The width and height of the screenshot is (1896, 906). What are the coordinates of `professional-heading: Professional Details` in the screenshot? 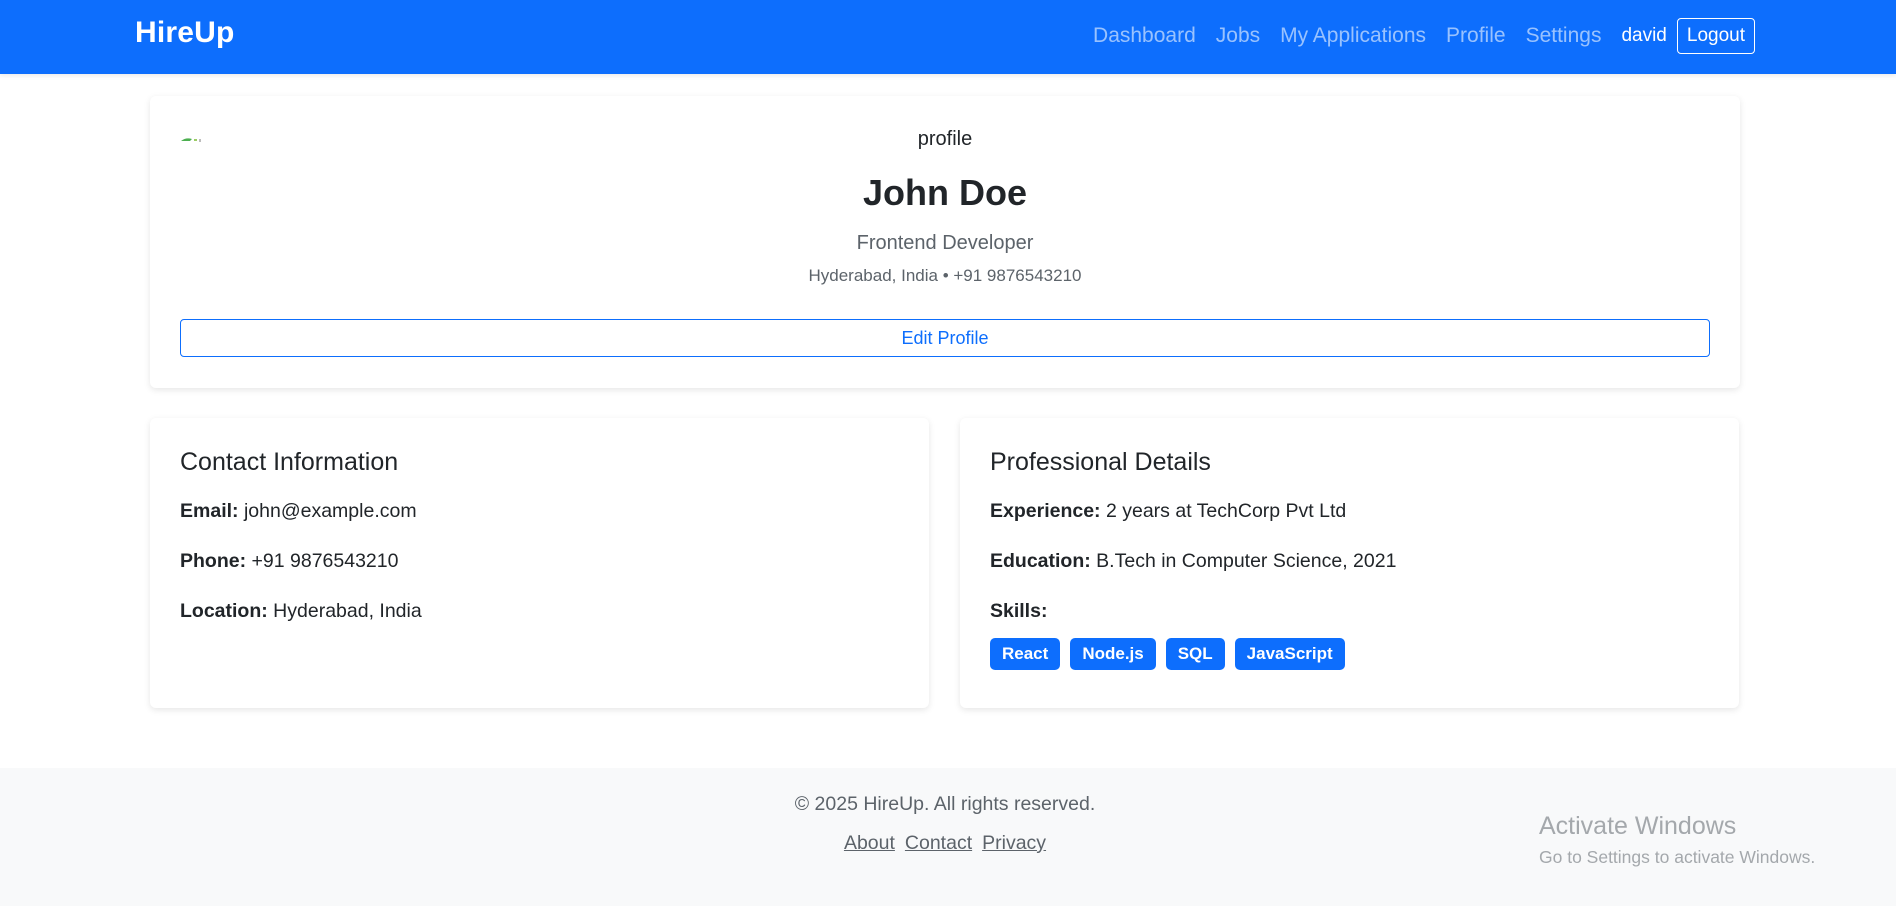 It's located at (1100, 462).